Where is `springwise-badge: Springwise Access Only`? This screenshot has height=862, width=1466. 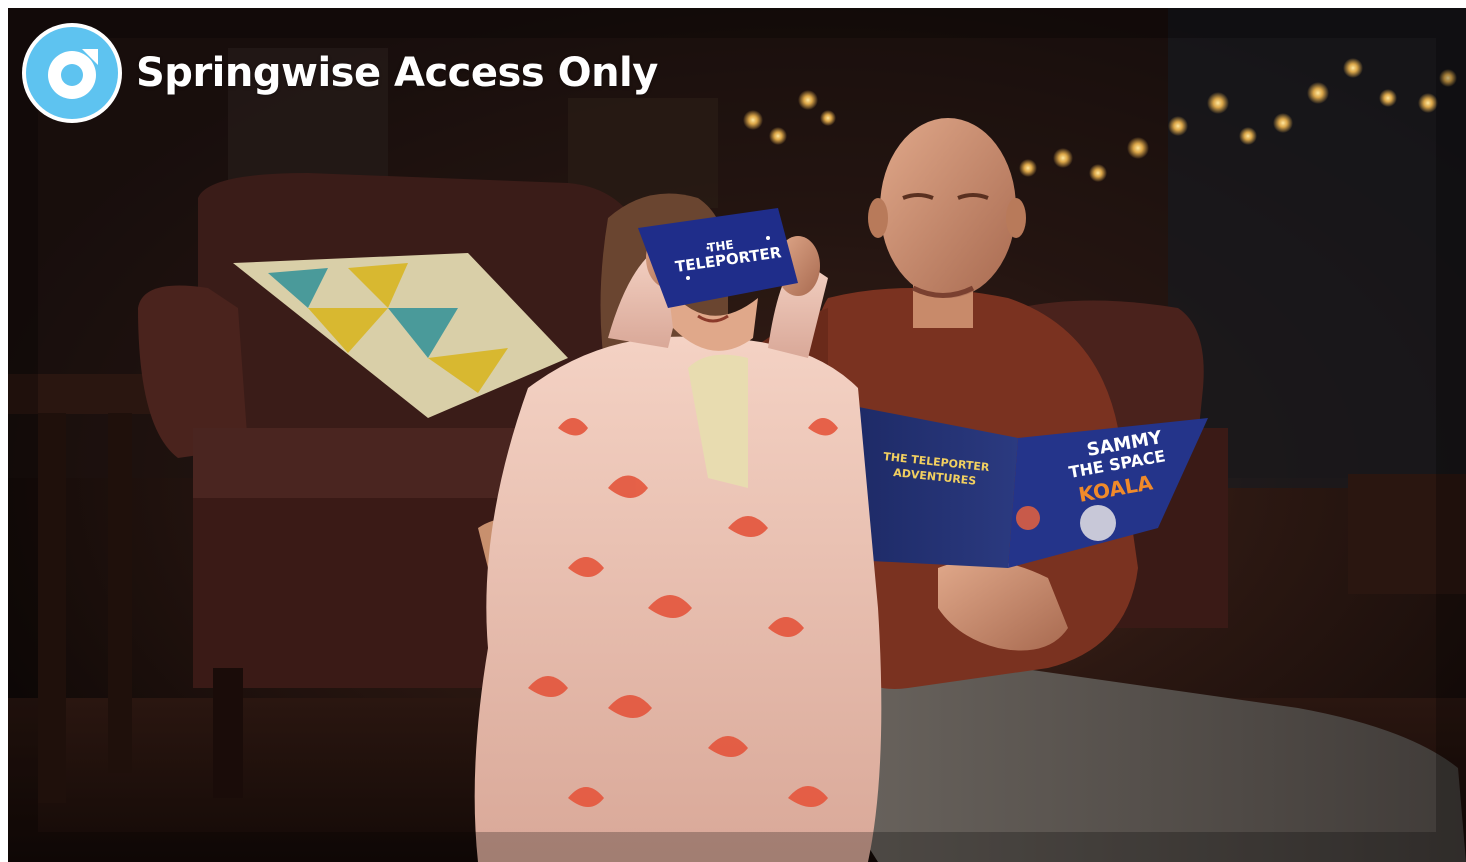
springwise-badge: Springwise Access Only is located at coordinates (339, 73).